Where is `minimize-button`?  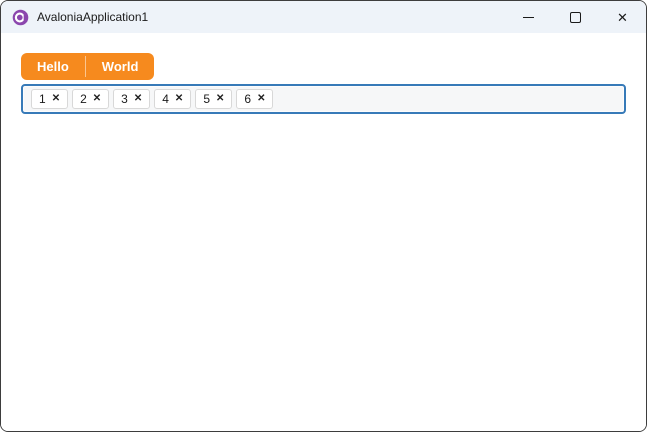
minimize-button is located at coordinates (528, 17).